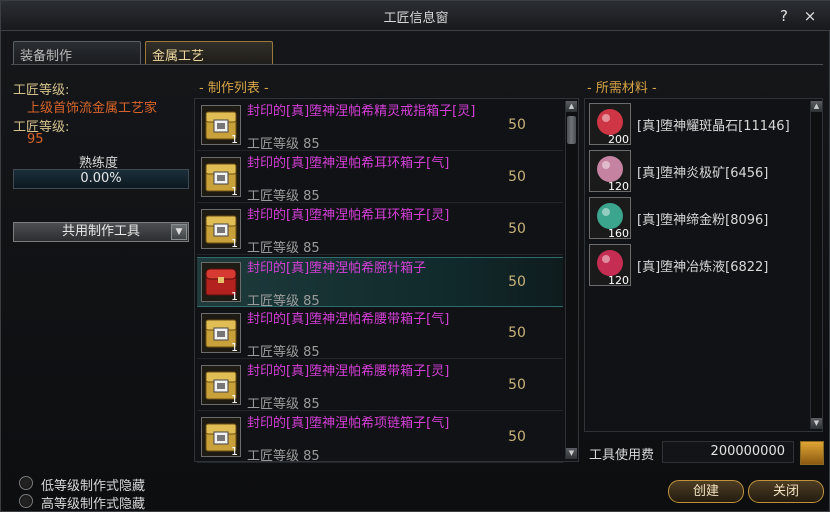 The width and height of the screenshot is (830, 512). Describe the element at coordinates (784, 16) in the screenshot. I see `help-icon: ?` at that location.